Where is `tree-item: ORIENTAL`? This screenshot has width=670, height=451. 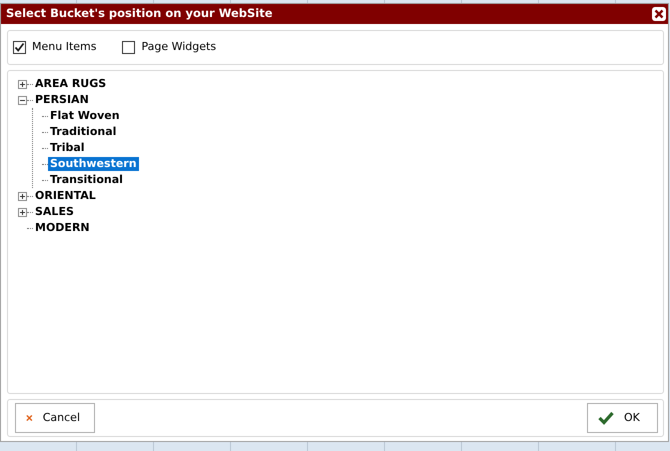
tree-item: ORIENTAL is located at coordinates (65, 196).